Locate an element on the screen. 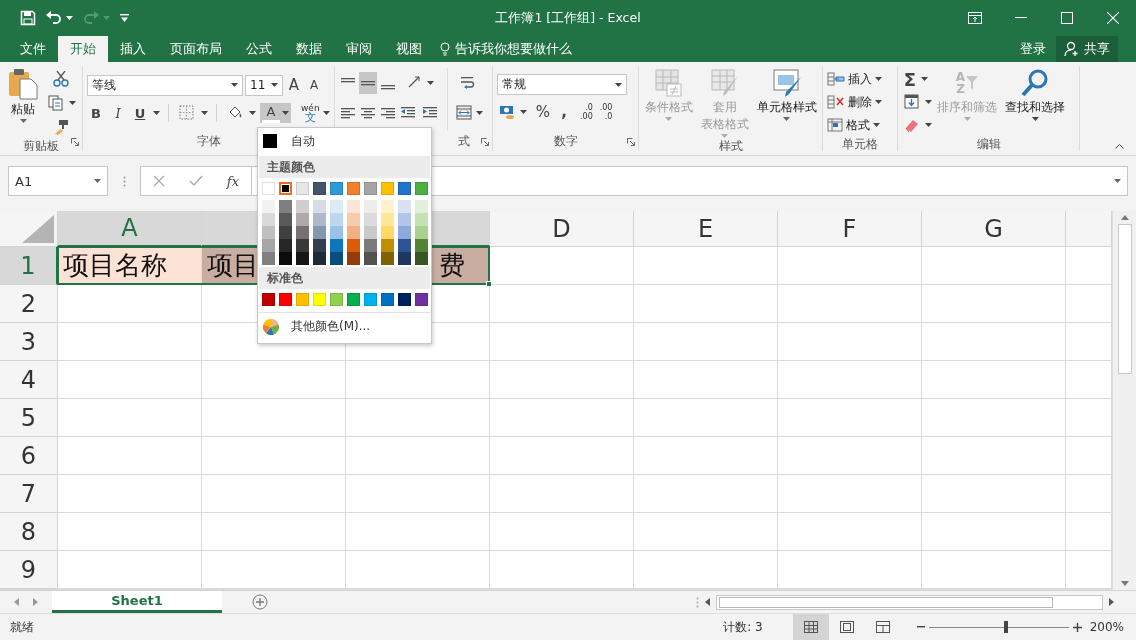 This screenshot has width=1136, height=640. underline-button: U is located at coordinates (140, 113).